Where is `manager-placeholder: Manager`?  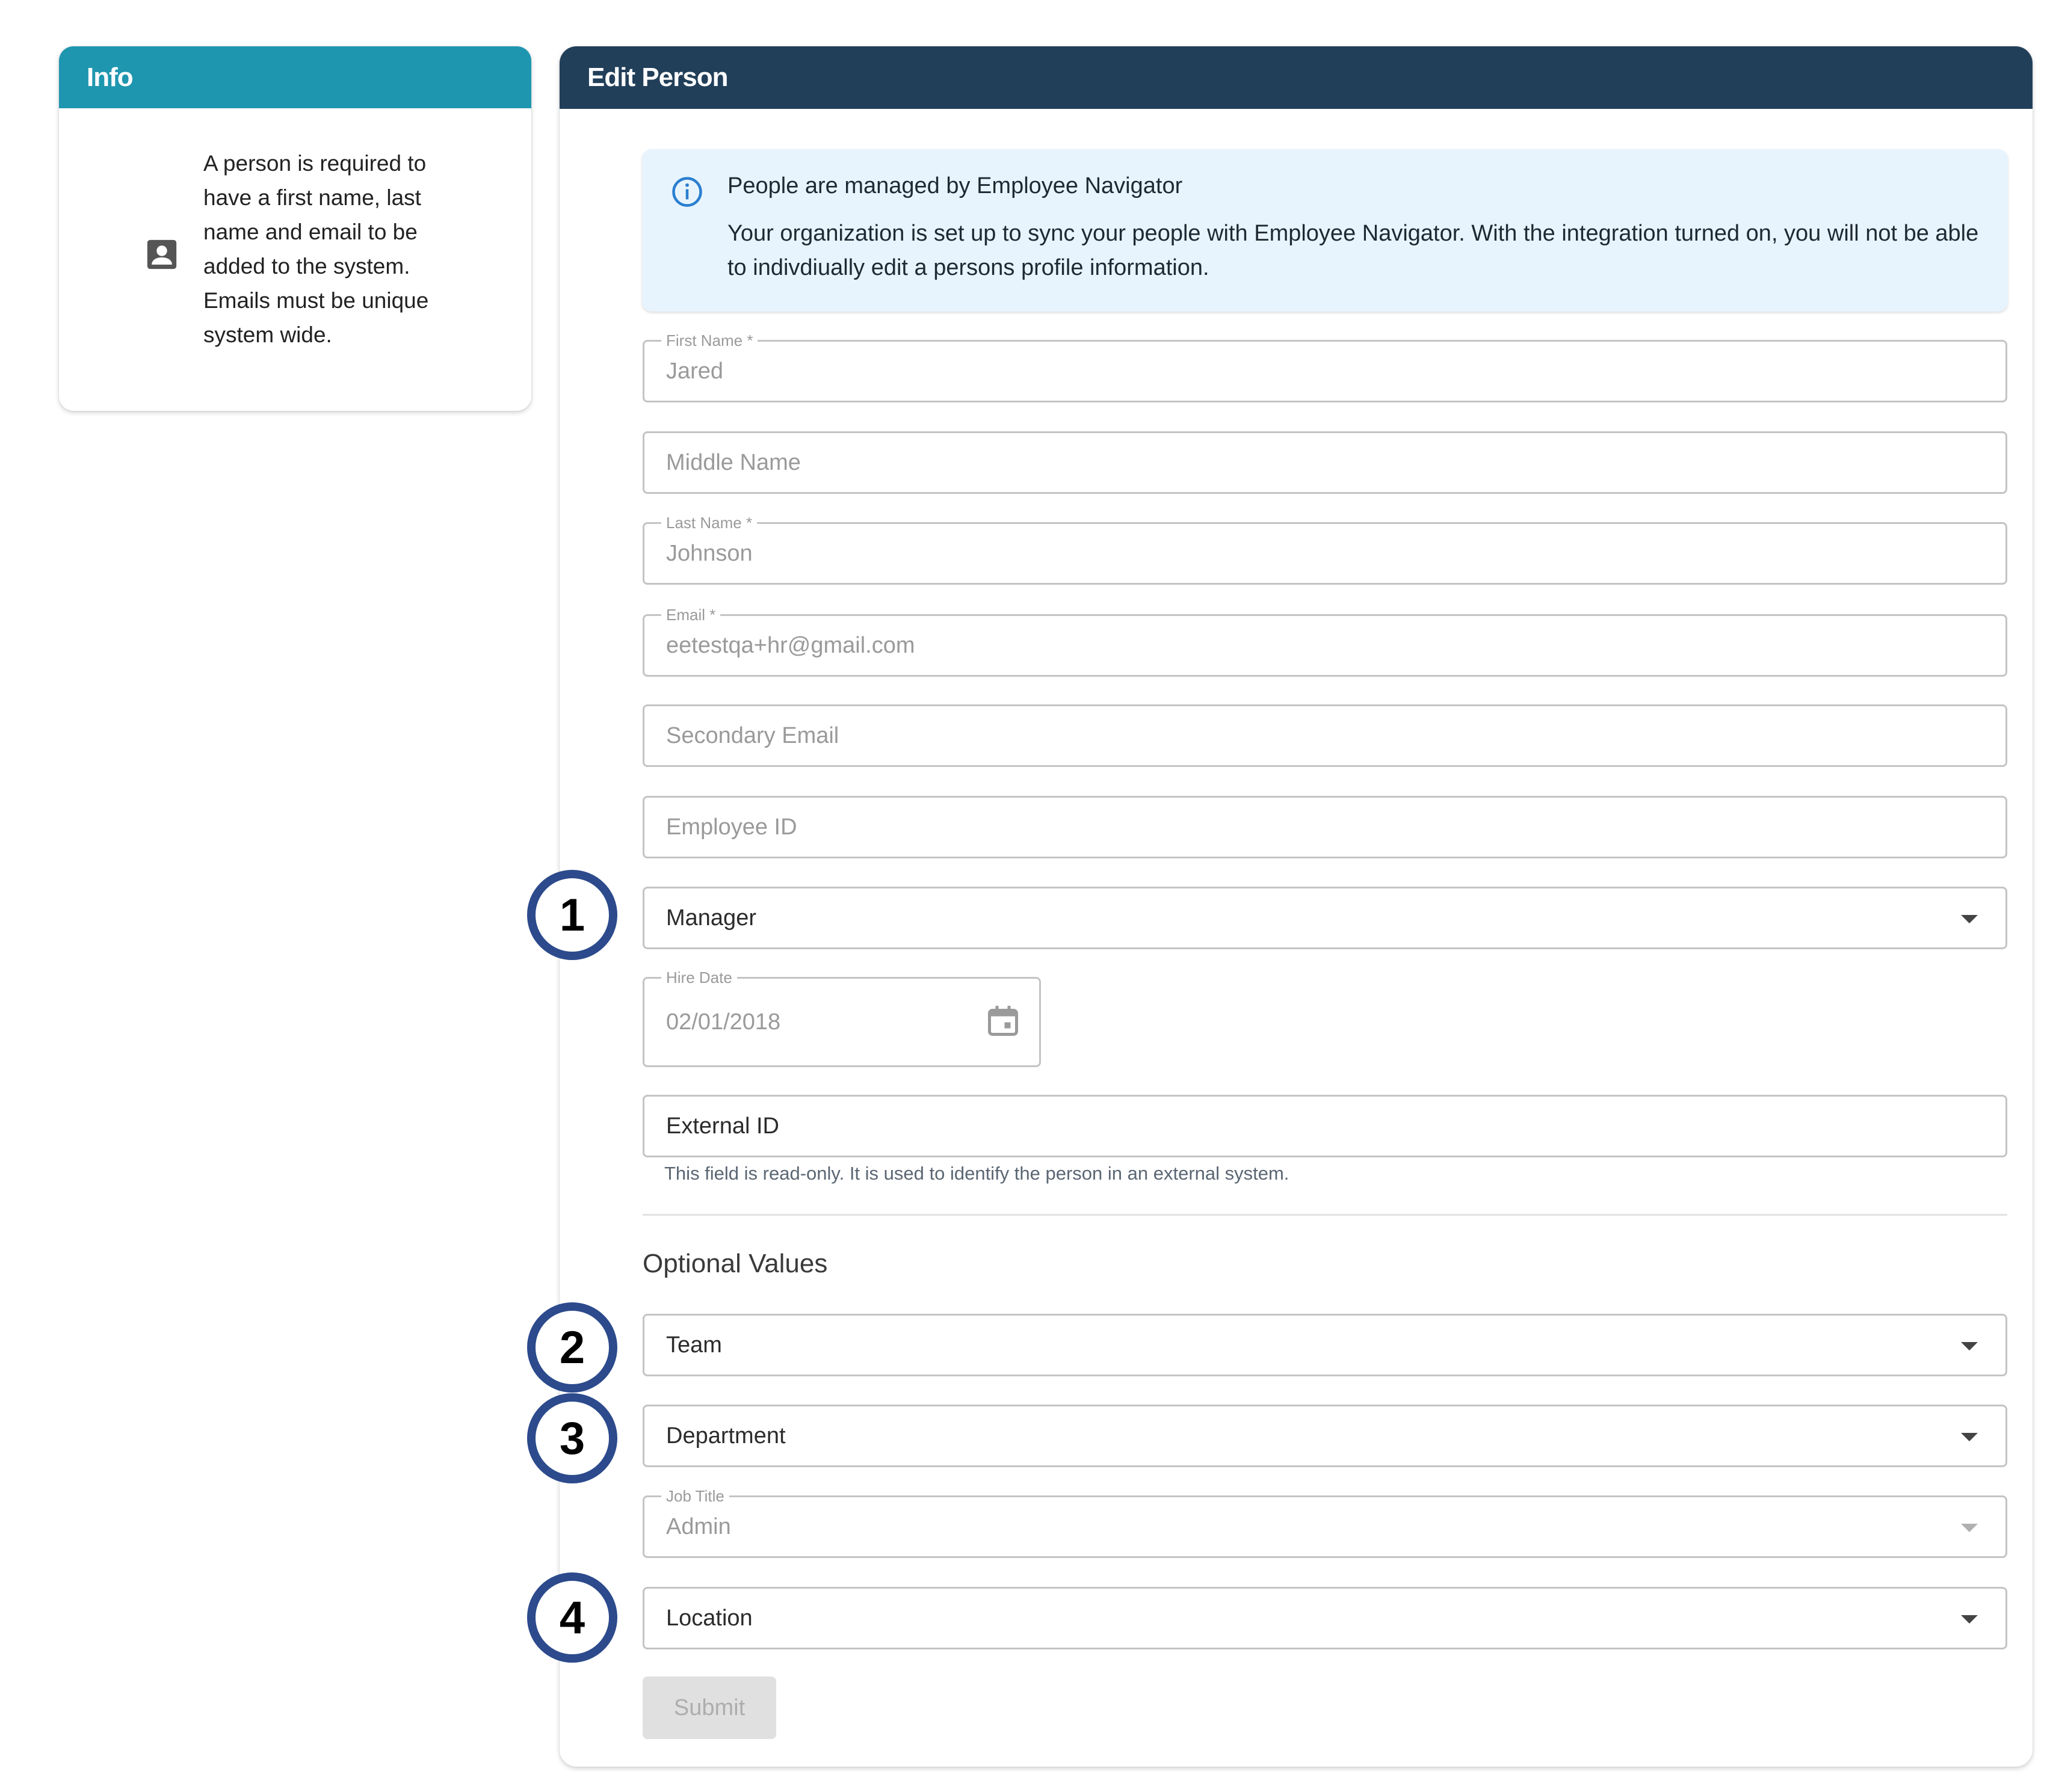
manager-placeholder: Manager is located at coordinates (711, 918).